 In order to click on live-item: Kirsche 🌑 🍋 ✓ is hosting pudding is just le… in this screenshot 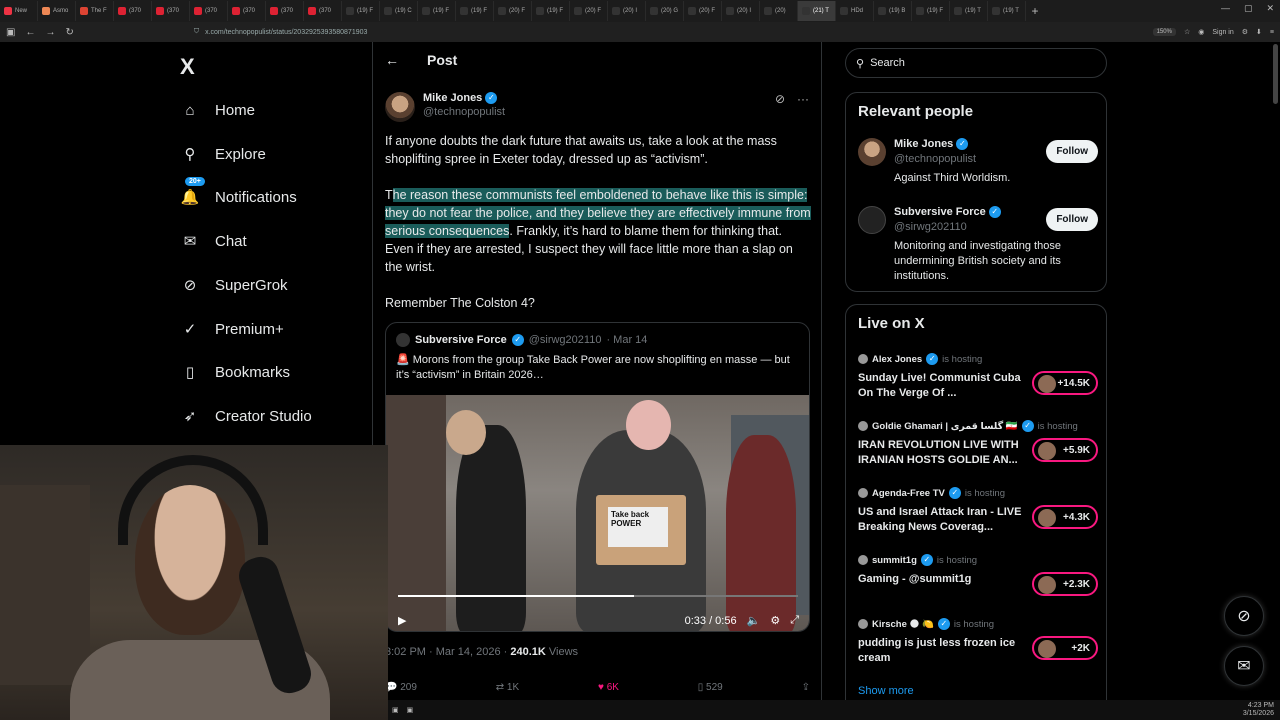, I will do `click(978, 642)`.